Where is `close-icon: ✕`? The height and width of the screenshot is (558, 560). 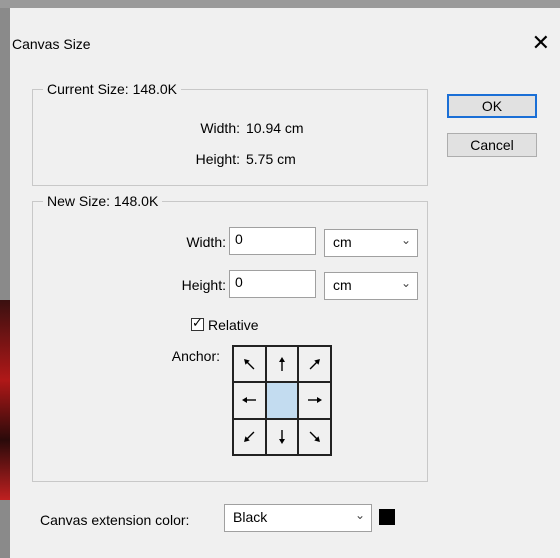
close-icon: ✕ is located at coordinates (541, 43).